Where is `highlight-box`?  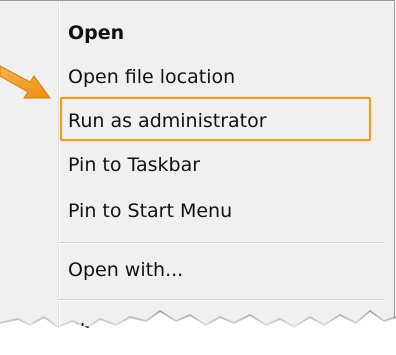
highlight-box is located at coordinates (215, 119).